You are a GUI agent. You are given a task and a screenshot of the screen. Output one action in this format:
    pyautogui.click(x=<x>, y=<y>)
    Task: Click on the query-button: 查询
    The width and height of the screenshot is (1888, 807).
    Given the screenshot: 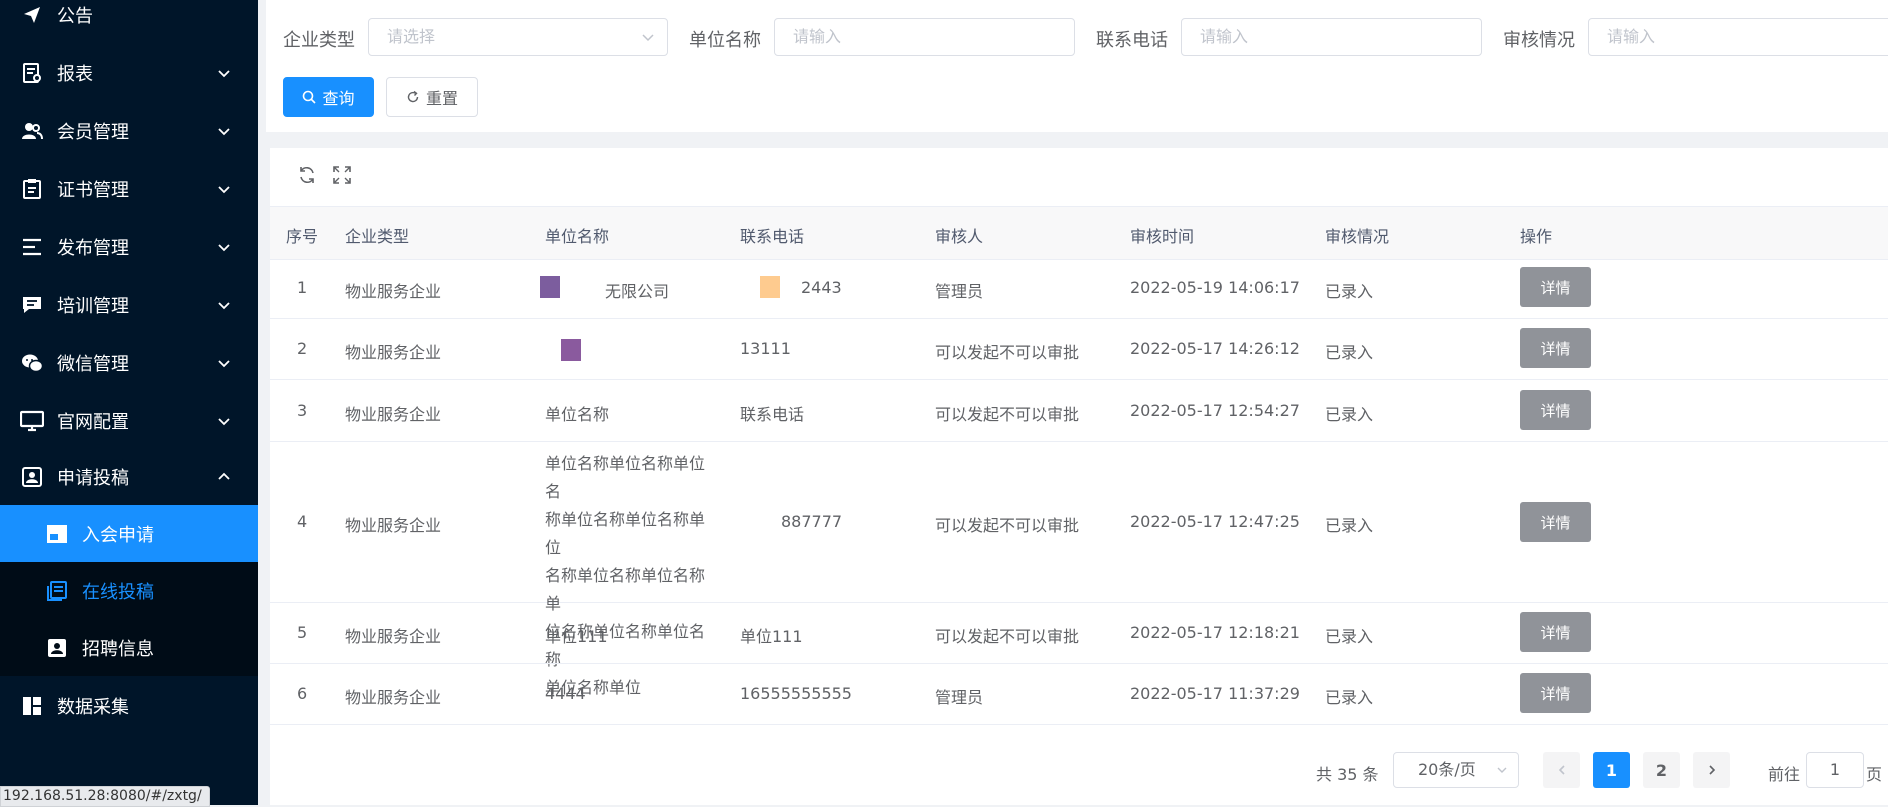 What is the action you would take?
    pyautogui.click(x=328, y=97)
    